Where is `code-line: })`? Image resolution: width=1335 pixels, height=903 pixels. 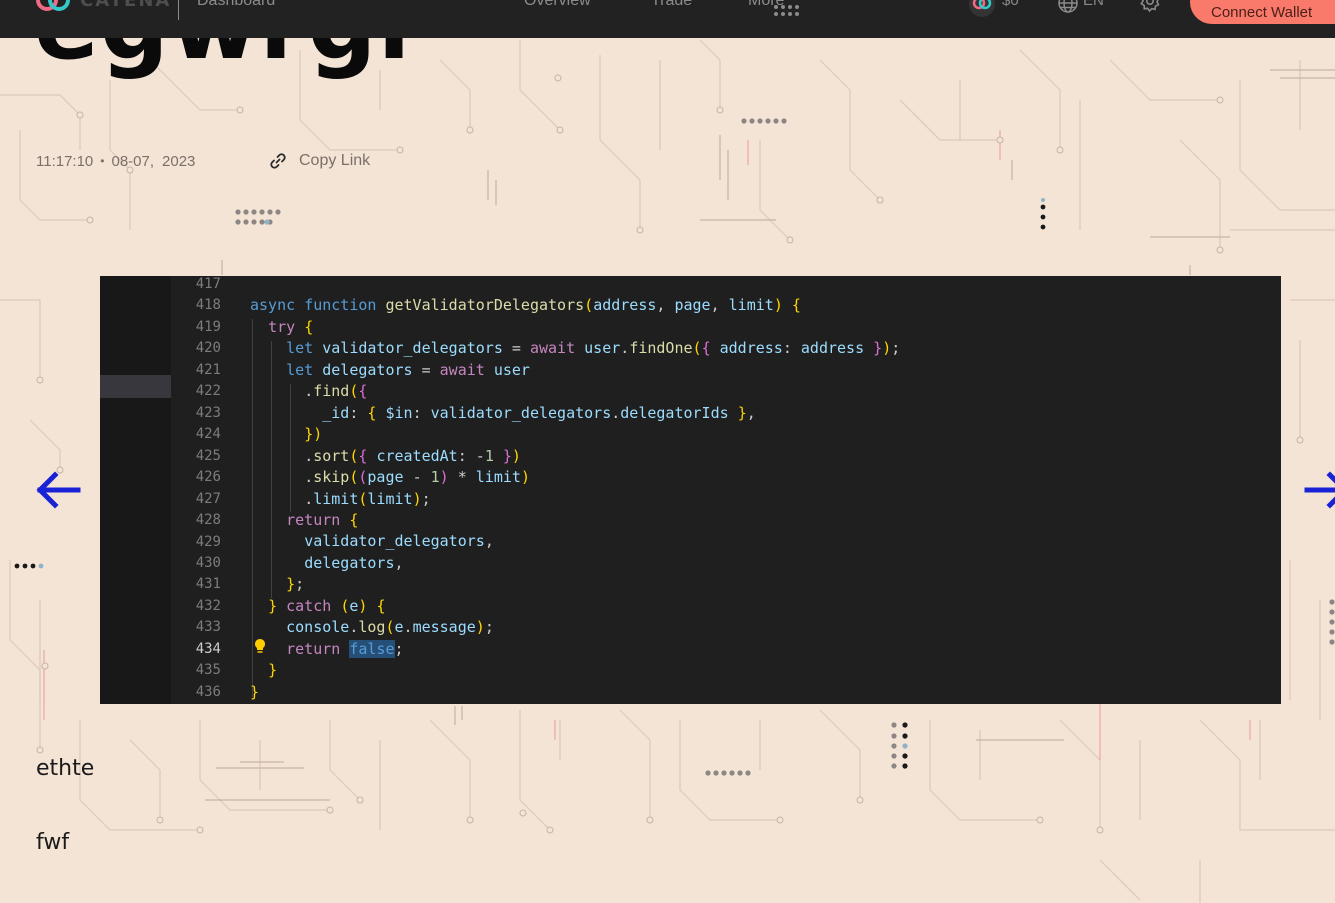 code-line: }) is located at coordinates (313, 434).